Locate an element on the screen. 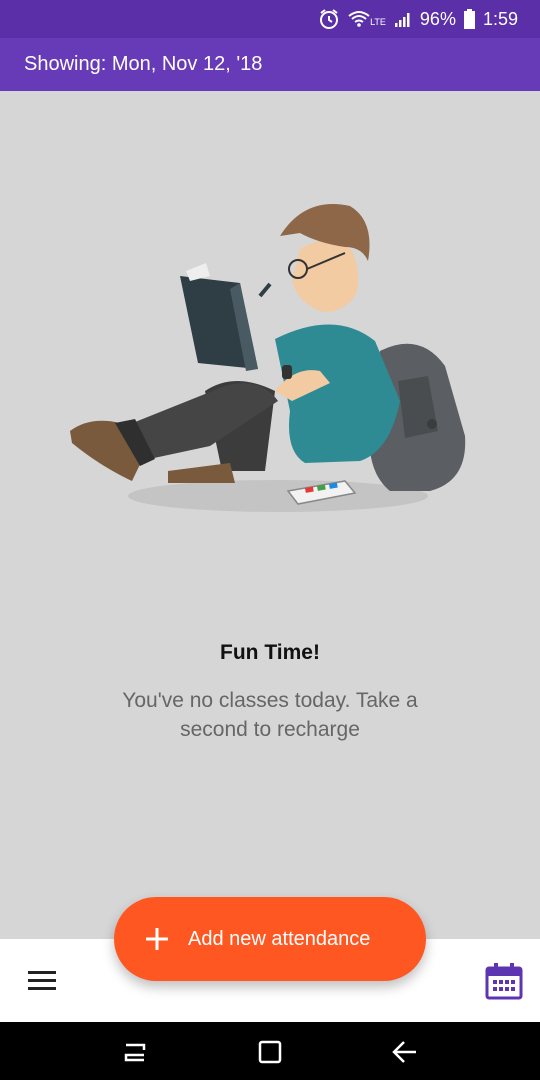 Image resolution: width=540 pixels, height=1080 pixels. calendar-icon is located at coordinates (504, 981).